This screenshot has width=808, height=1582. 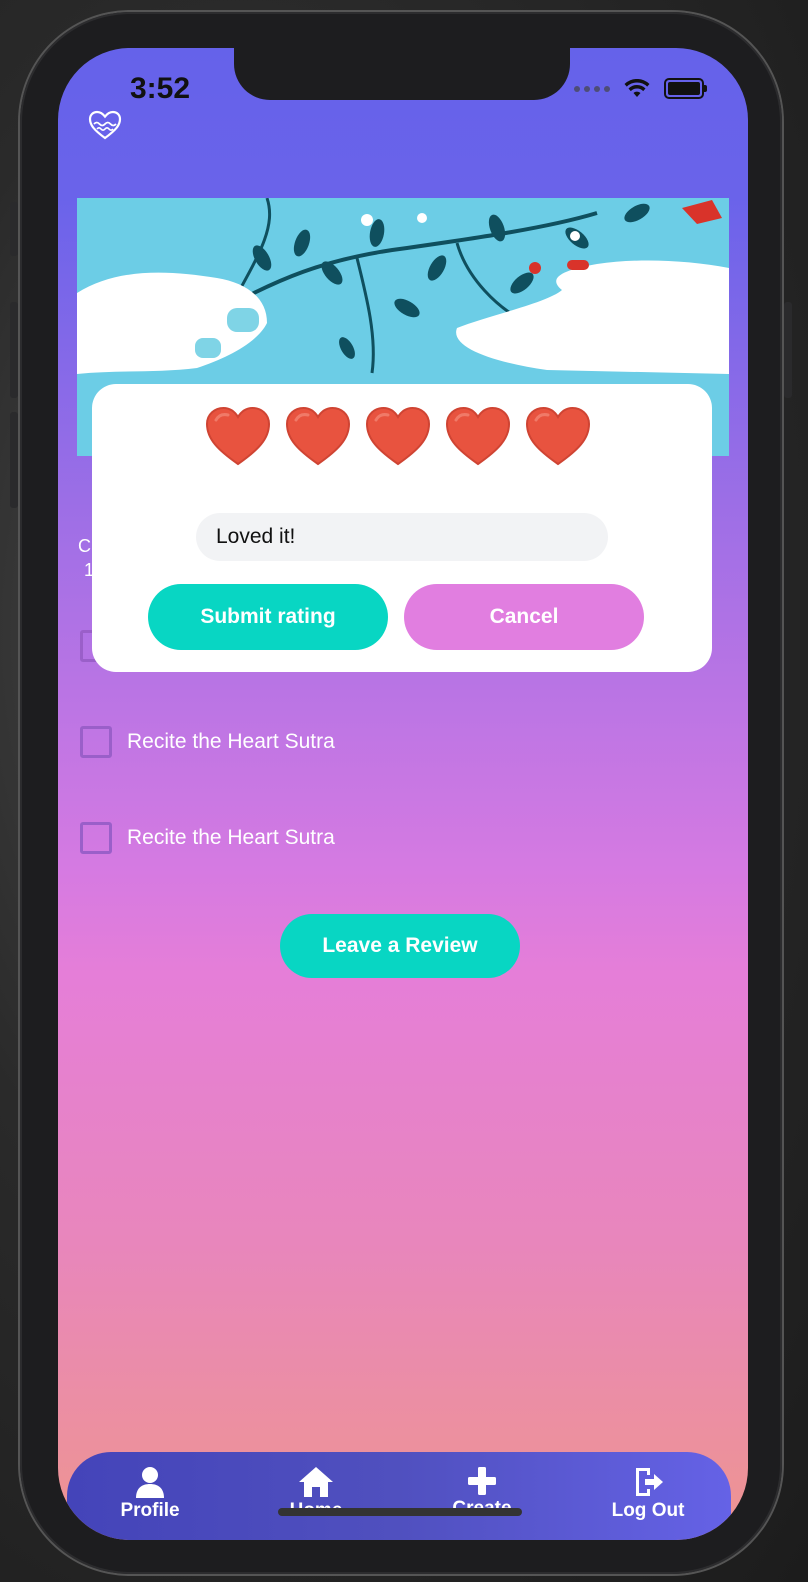 What do you see at coordinates (160, 88) in the screenshot?
I see `status-time: 3:52` at bounding box center [160, 88].